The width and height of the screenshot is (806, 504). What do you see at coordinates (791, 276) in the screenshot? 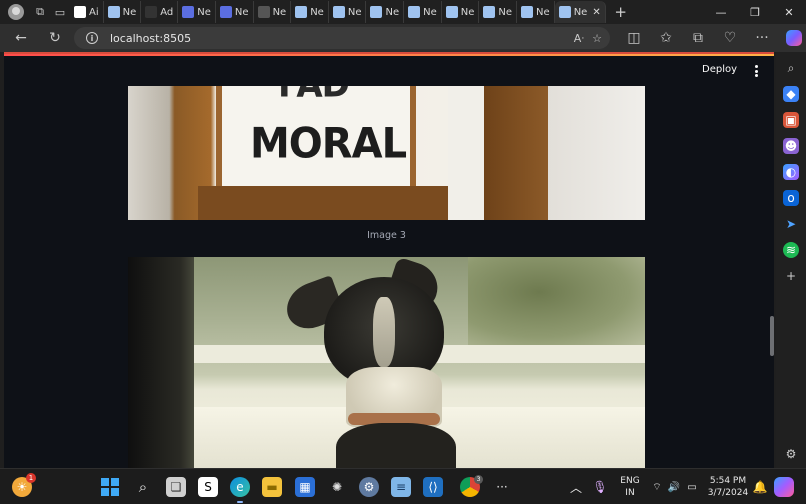
I see `add-icon: +` at bounding box center [791, 276].